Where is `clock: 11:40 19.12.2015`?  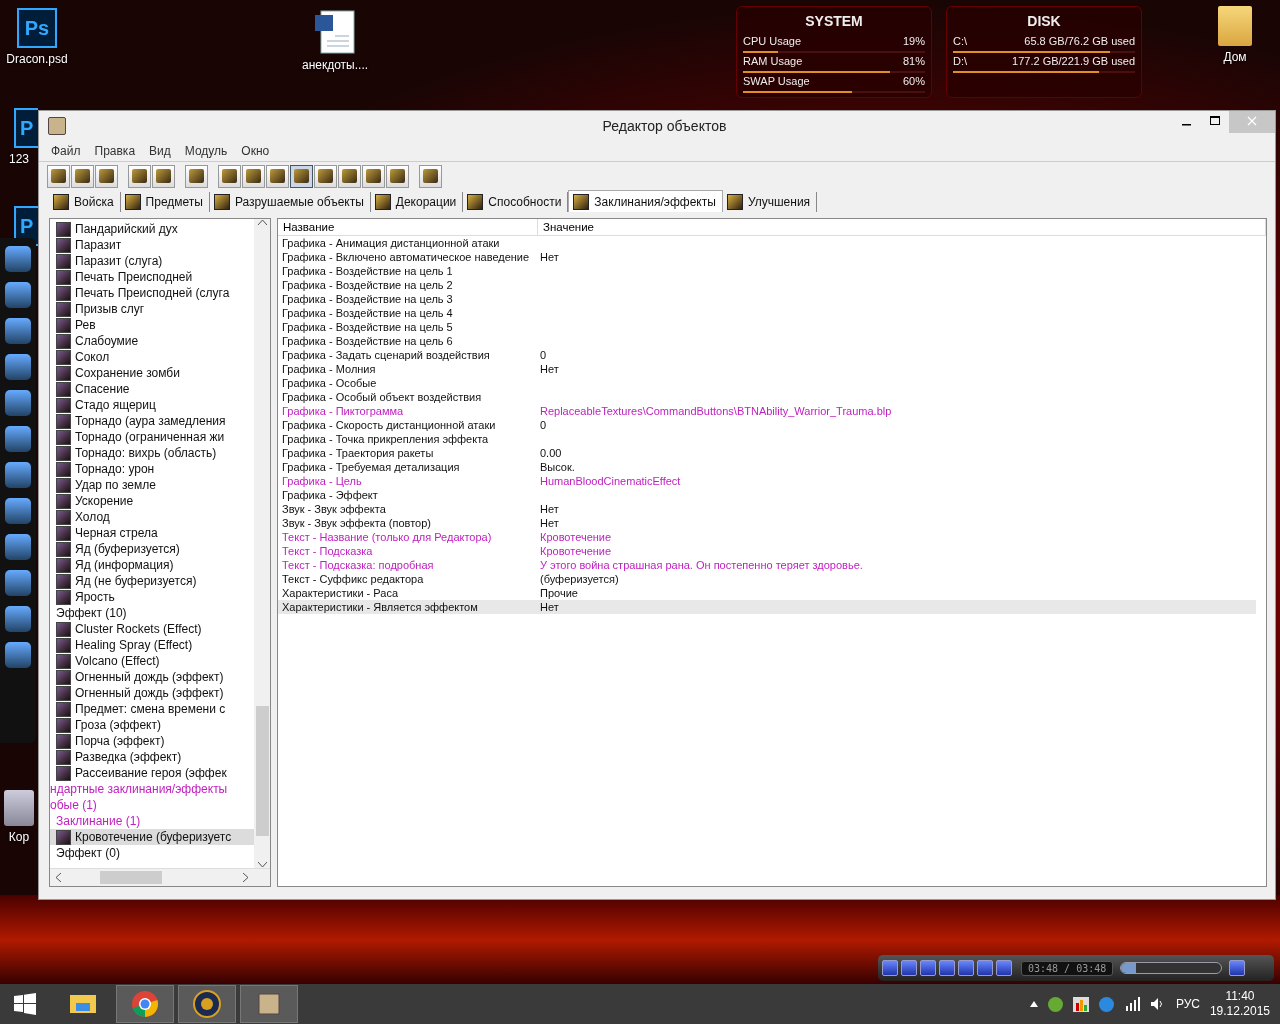 clock: 11:40 19.12.2015 is located at coordinates (1239, 1004).